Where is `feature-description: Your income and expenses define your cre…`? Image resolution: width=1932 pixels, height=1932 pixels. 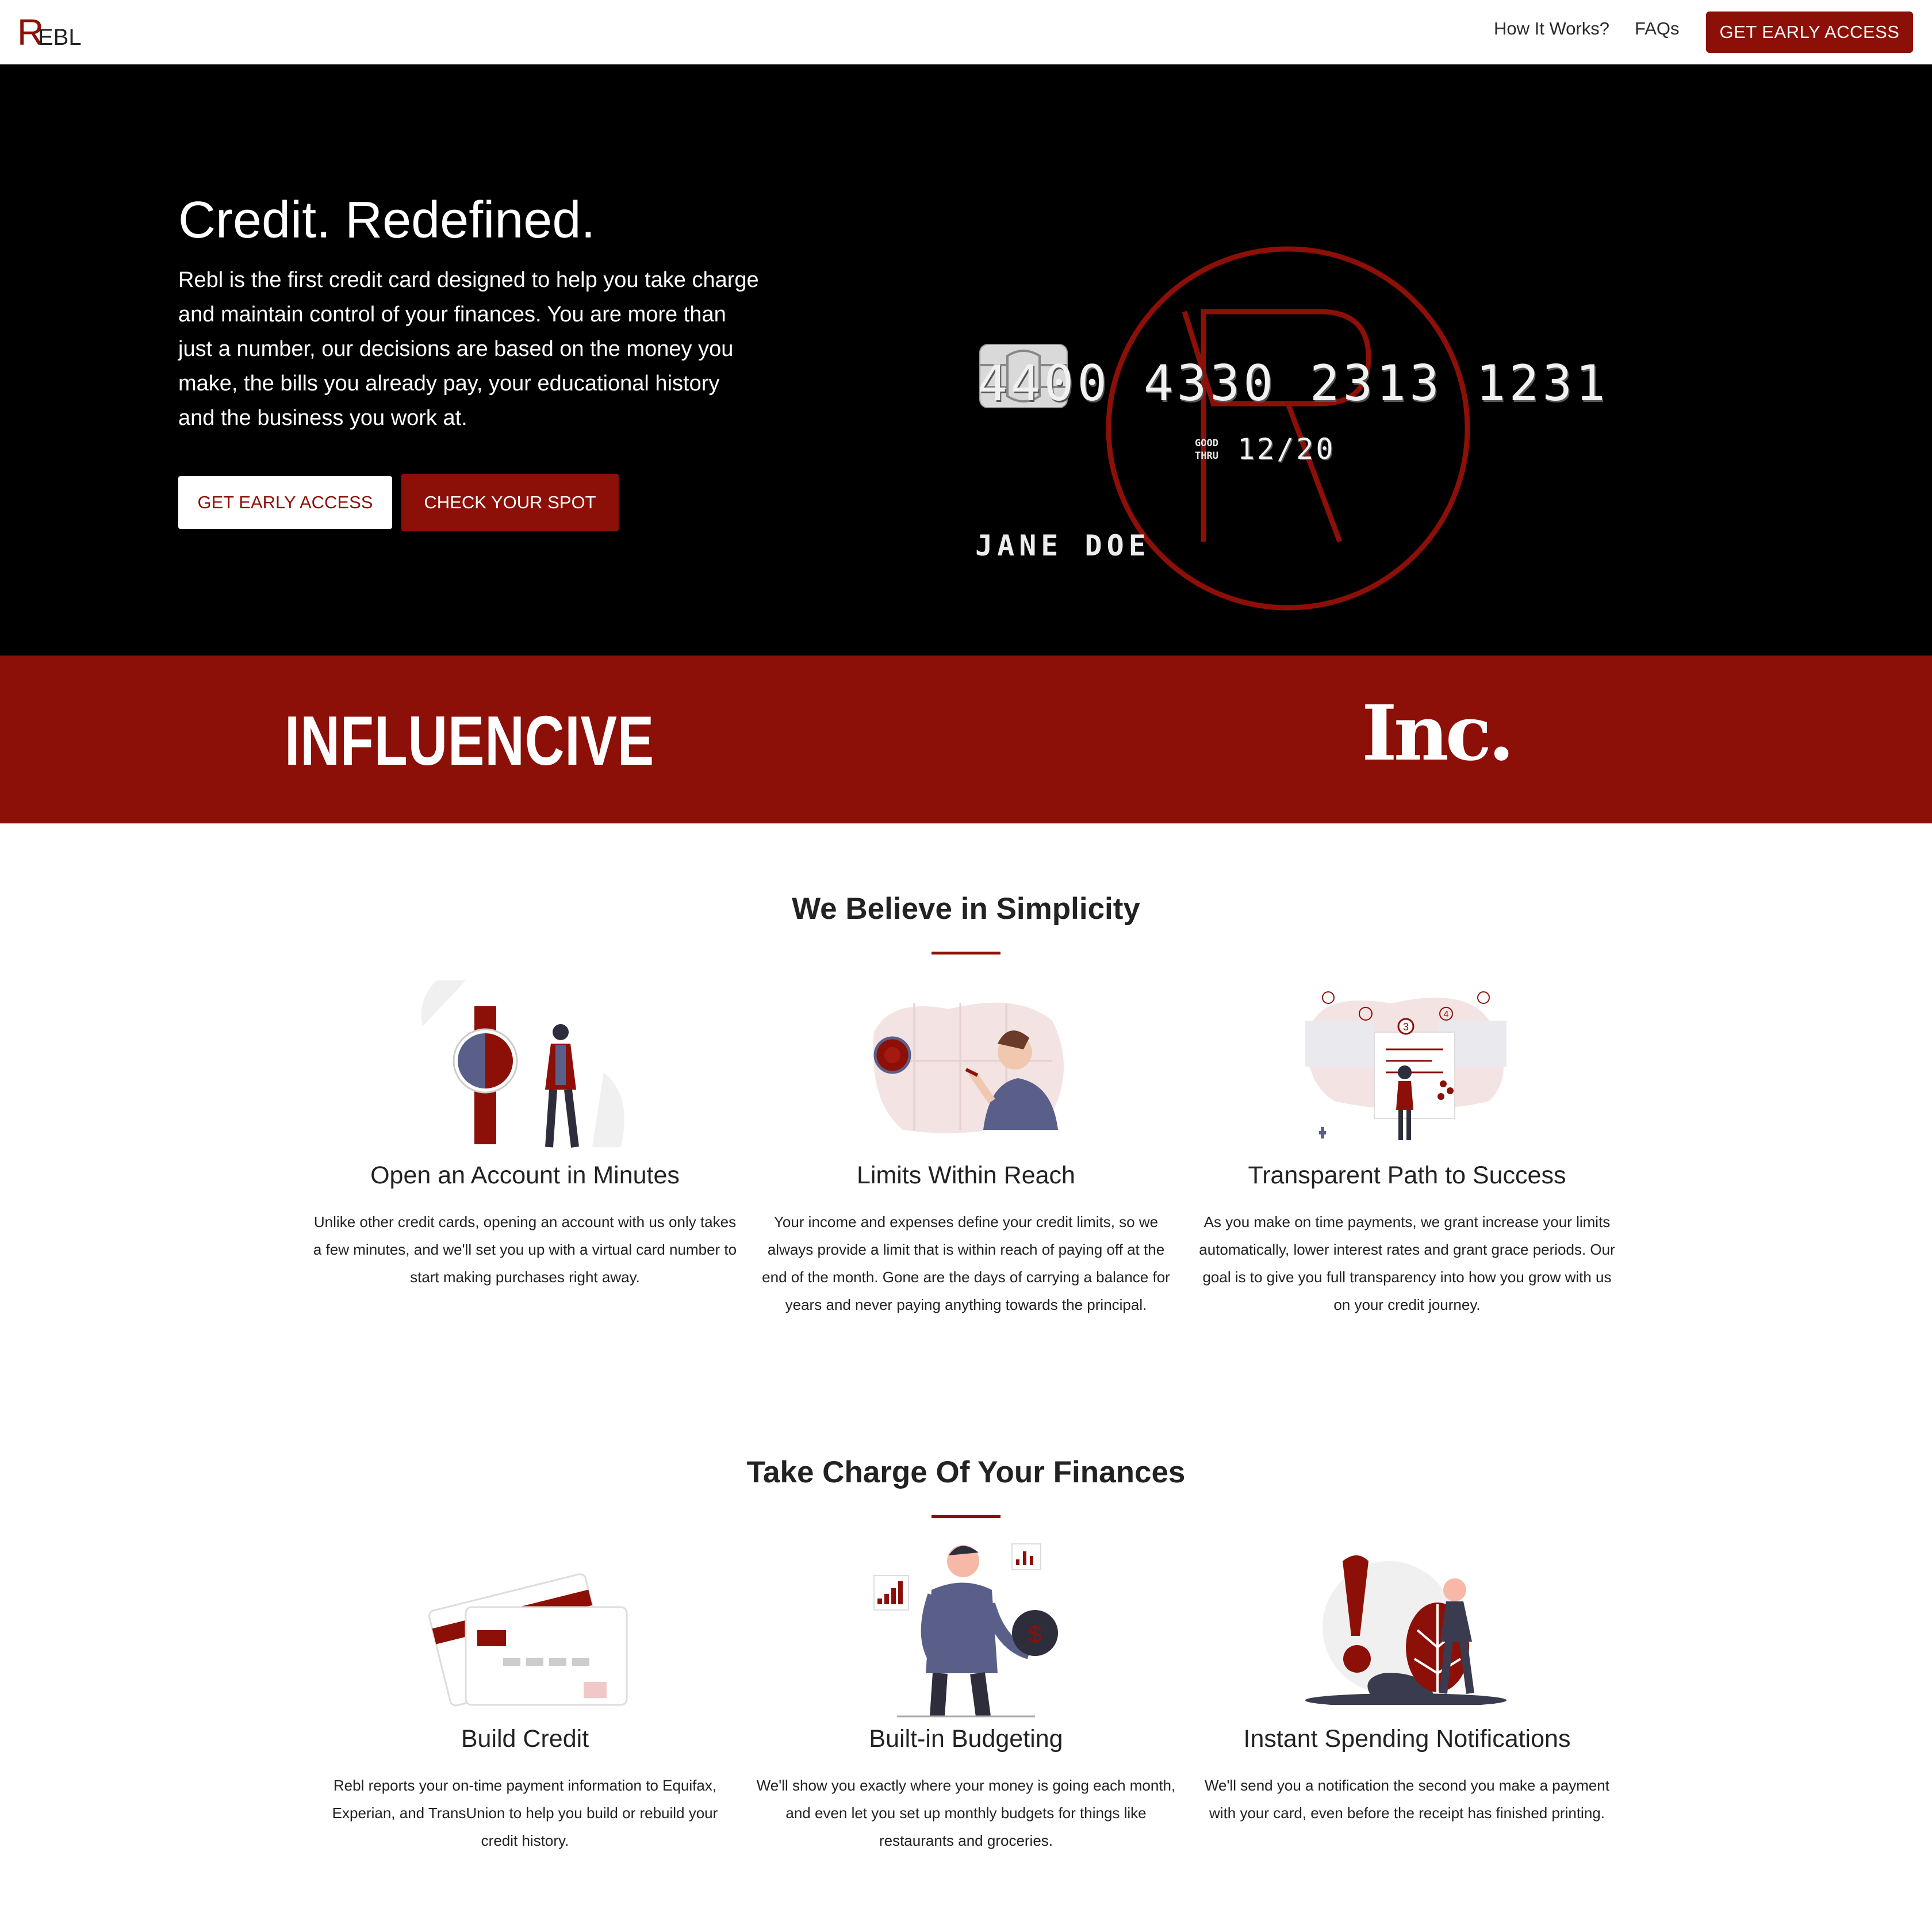
feature-description: Your income and expenses define your cre… is located at coordinates (966, 1263).